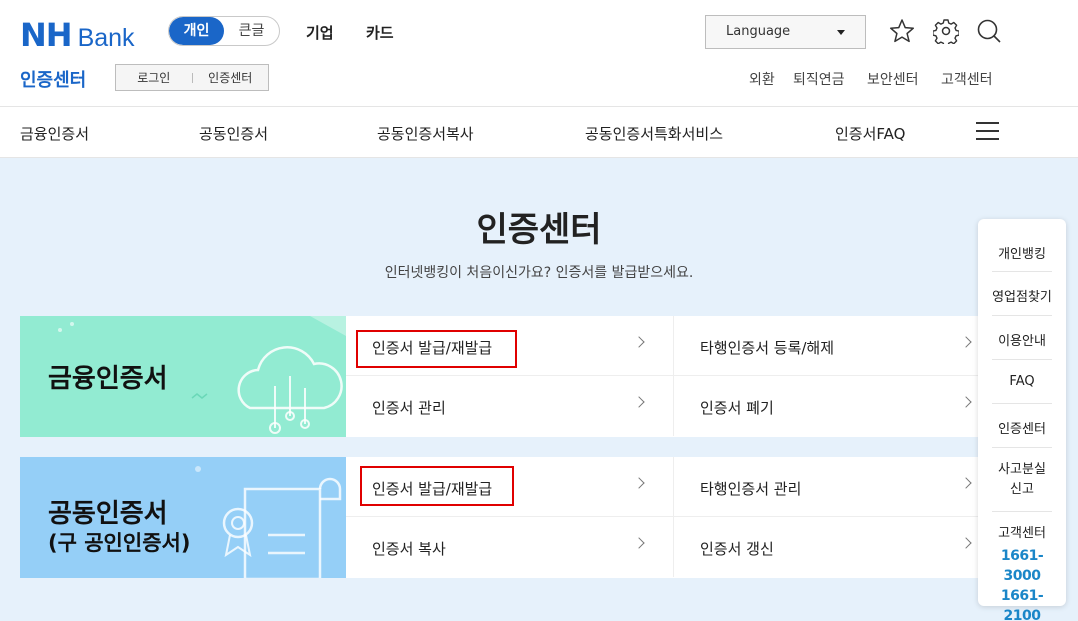 The height and width of the screenshot is (621, 1078). I want to click on nh-bank-logo: NH Bank, so click(77, 35).